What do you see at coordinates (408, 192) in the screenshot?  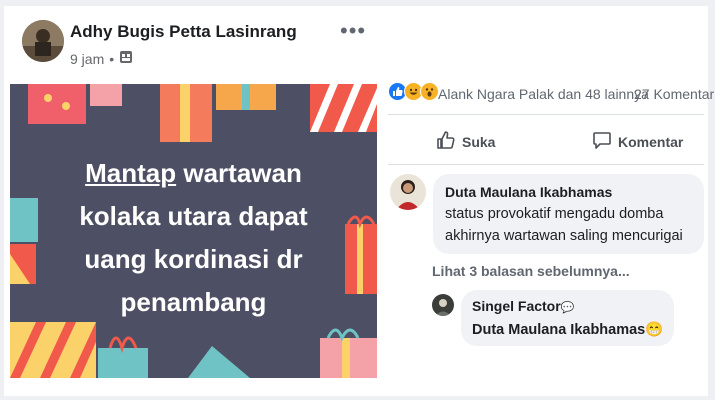 I see `commenter-avatar` at bounding box center [408, 192].